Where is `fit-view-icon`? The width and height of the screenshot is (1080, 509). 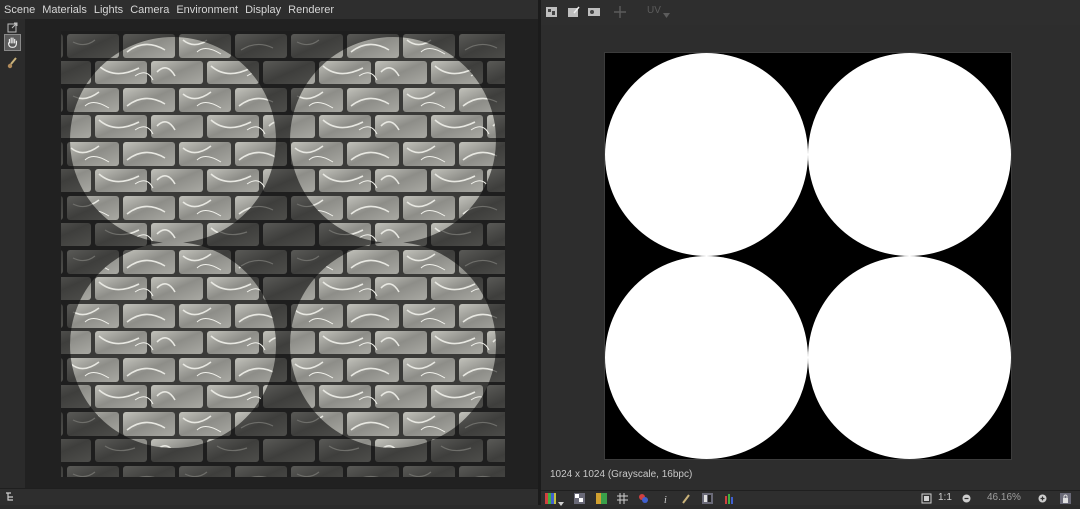
fit-view-icon is located at coordinates (926, 498).